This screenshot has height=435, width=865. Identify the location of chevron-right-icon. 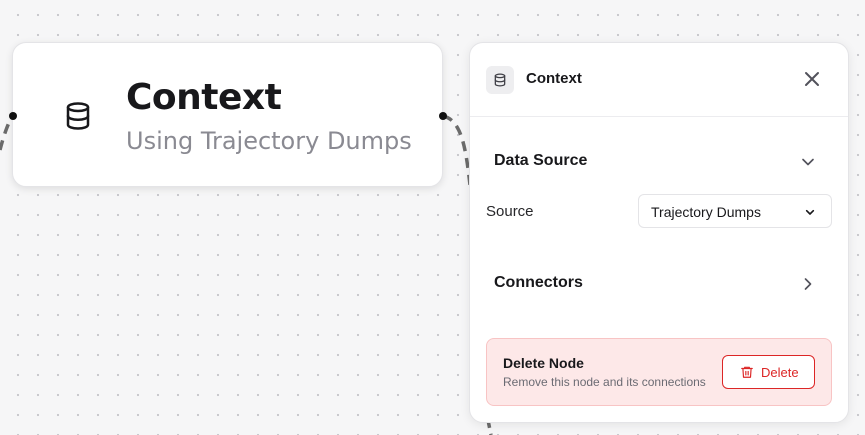
(808, 284).